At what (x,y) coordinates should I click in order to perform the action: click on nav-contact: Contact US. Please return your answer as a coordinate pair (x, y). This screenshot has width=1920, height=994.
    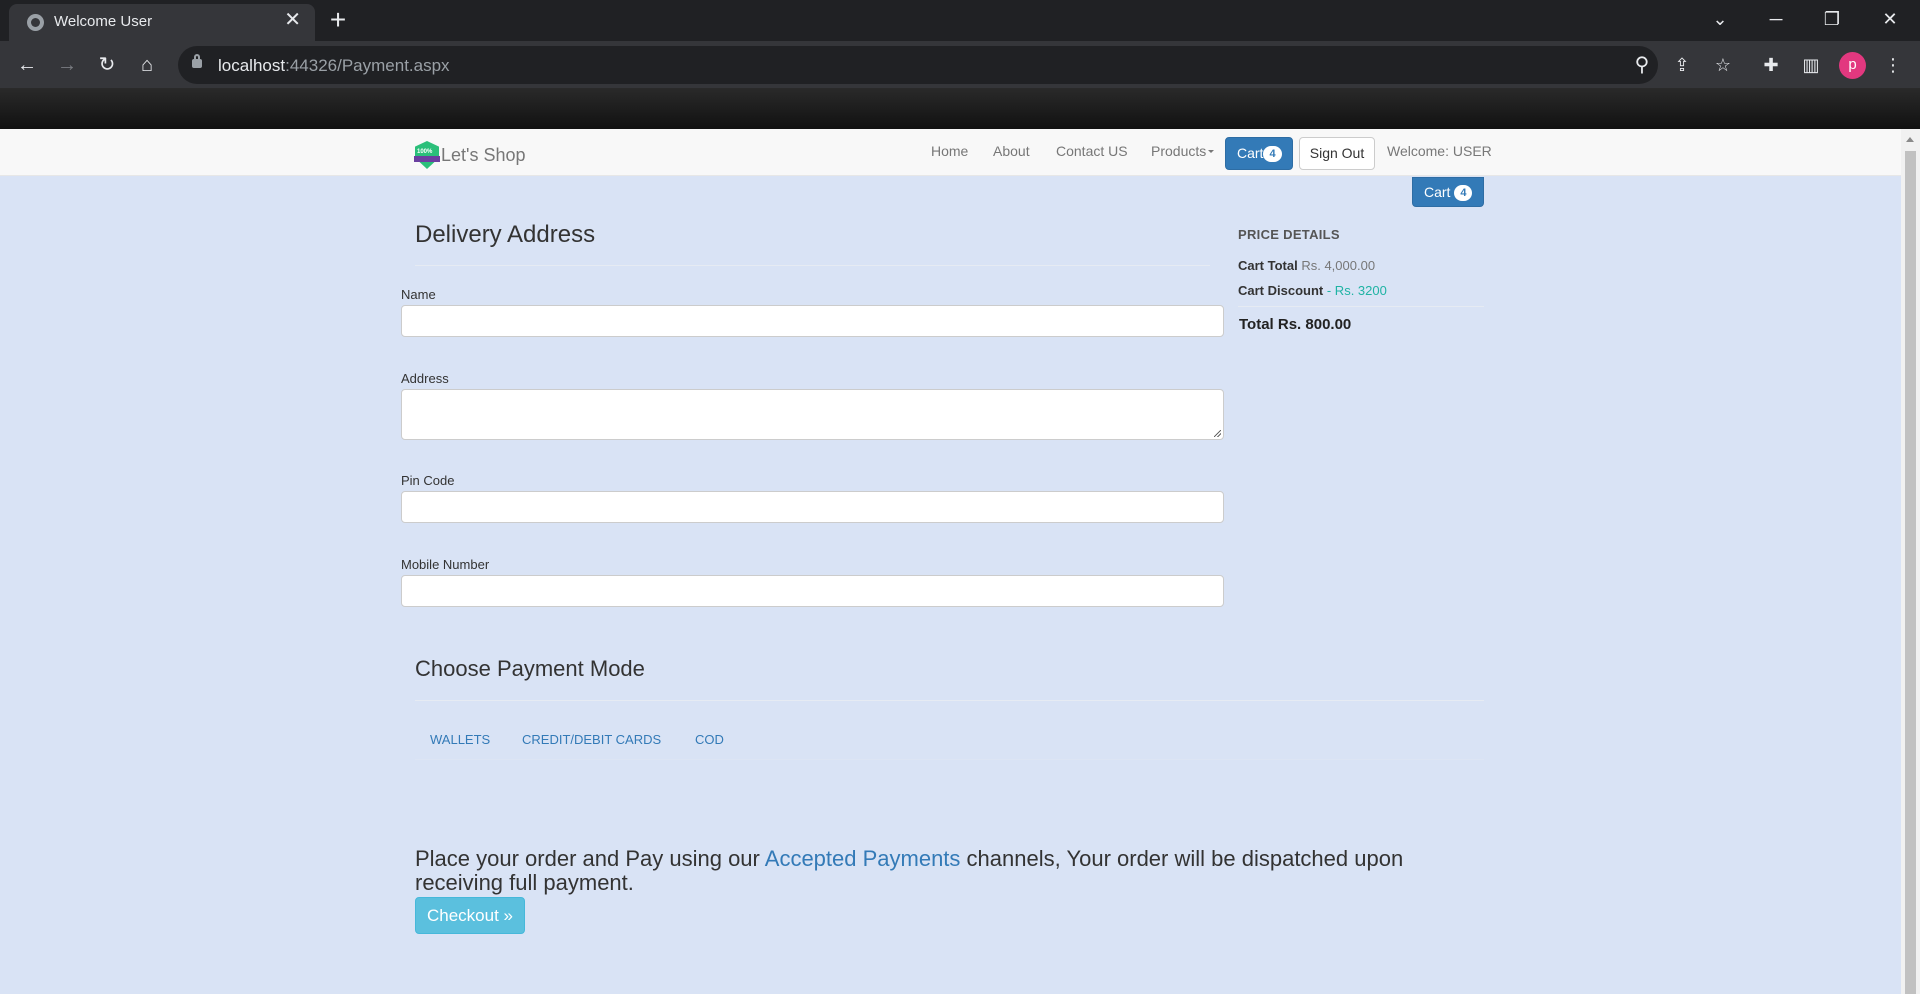
    Looking at the image, I should click on (1092, 151).